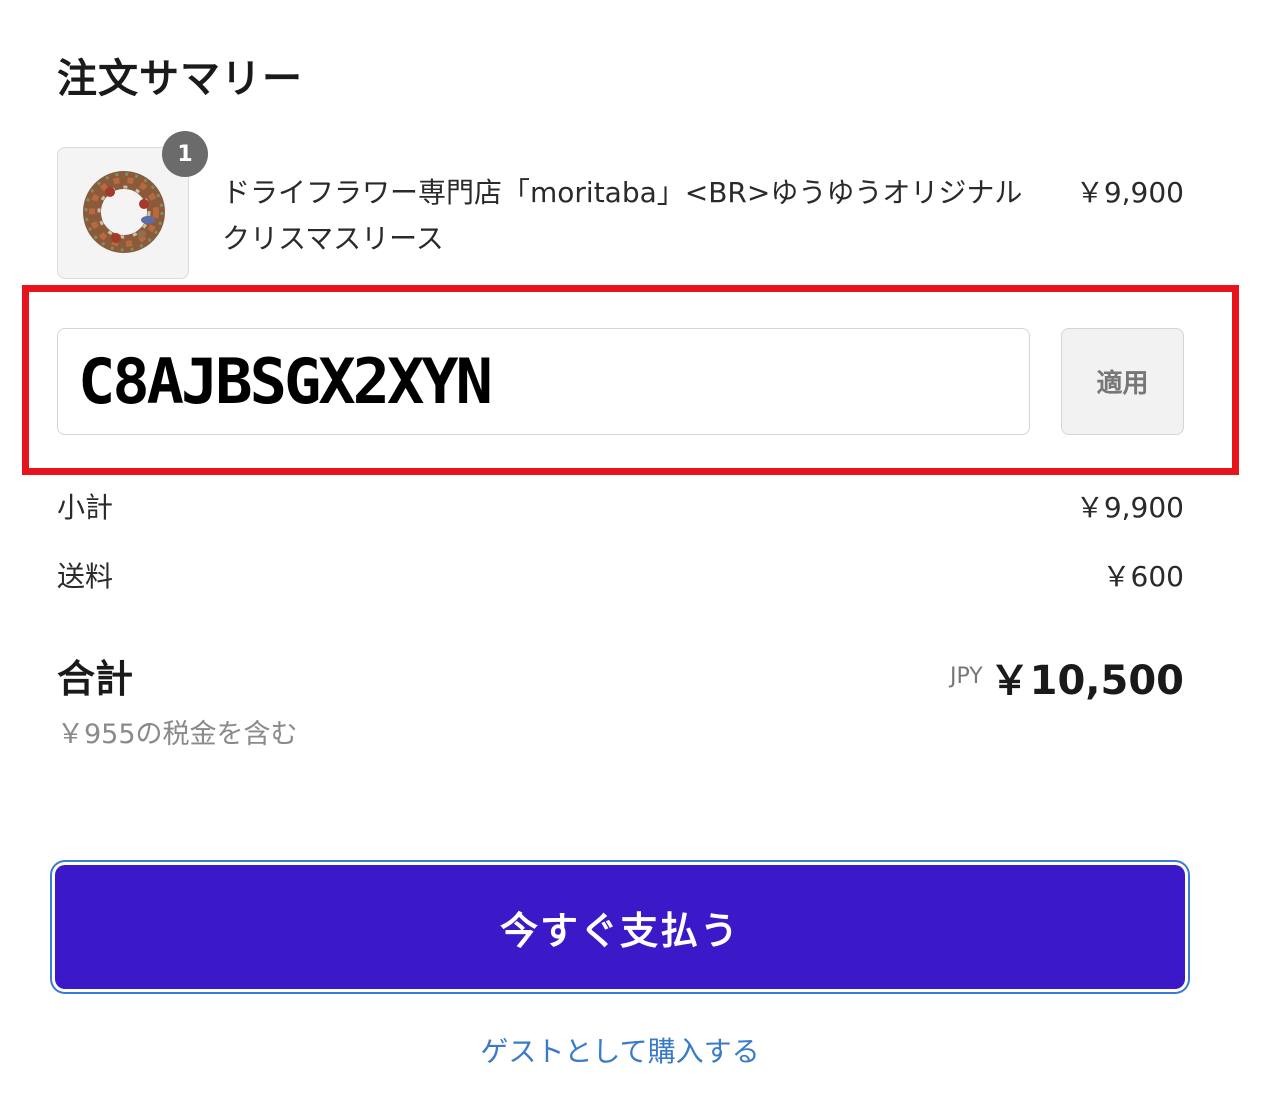  I want to click on product-thumbnail: 1, so click(132, 205).